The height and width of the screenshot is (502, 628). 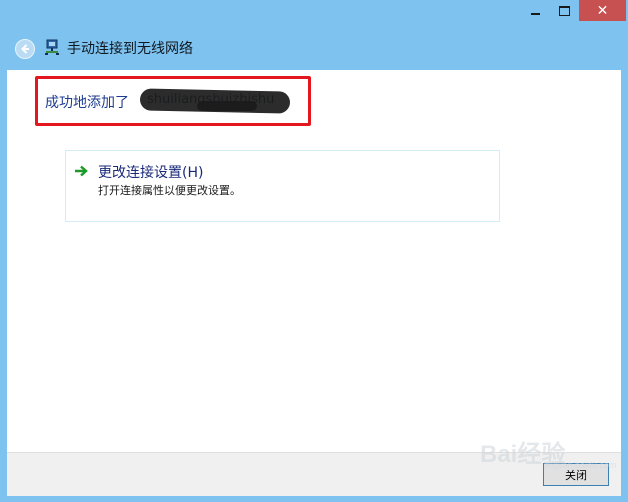 I want to click on title-bar: ✕, so click(x=316, y=14).